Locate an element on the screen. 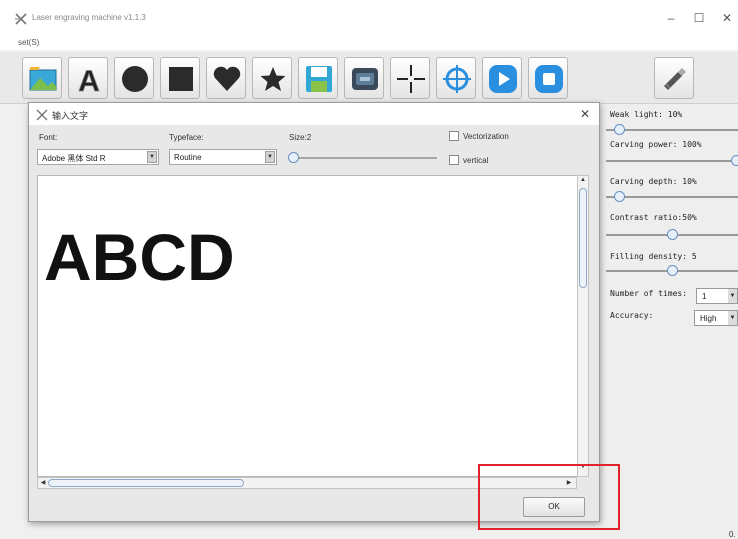 The width and height of the screenshot is (738, 539). carving-depth-track is located at coordinates (672, 197).